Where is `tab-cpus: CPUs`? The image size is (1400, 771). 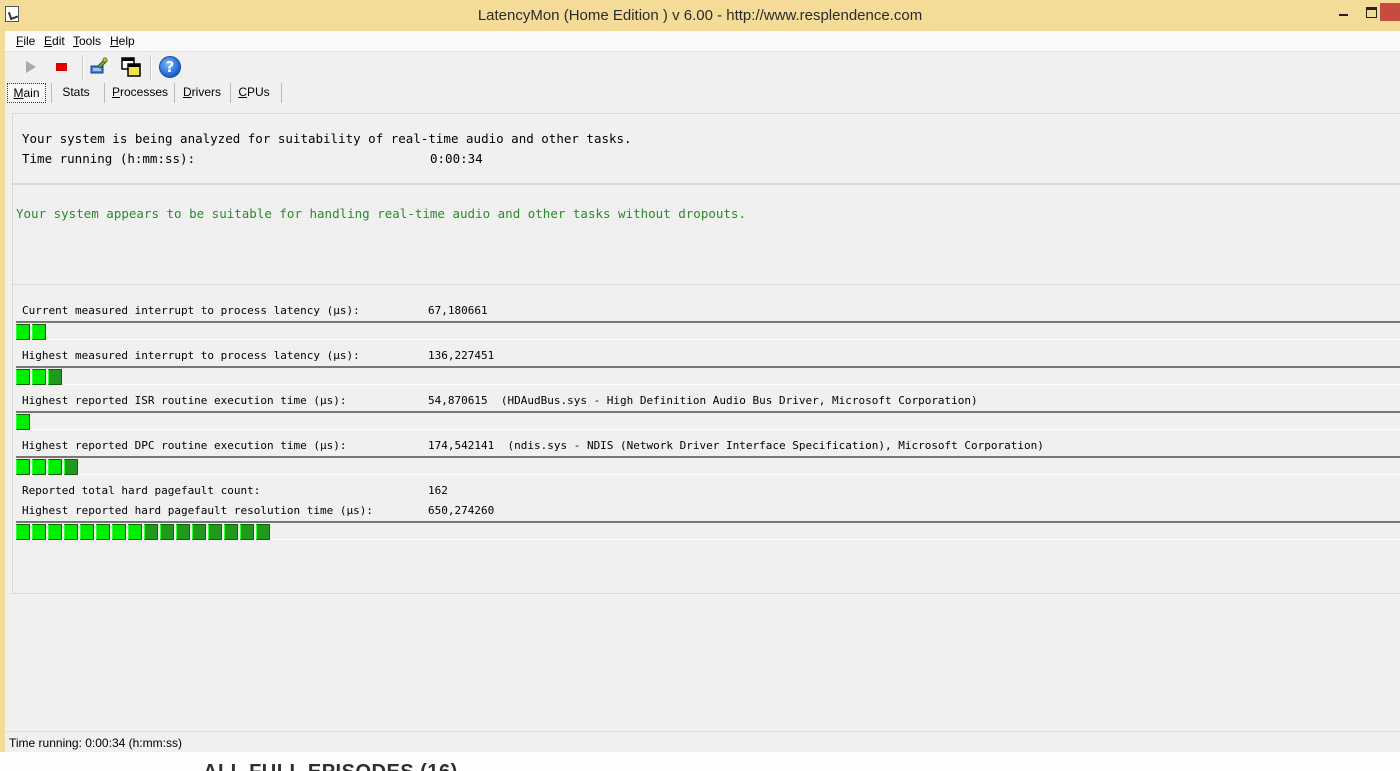 tab-cpus: CPUs is located at coordinates (254, 93).